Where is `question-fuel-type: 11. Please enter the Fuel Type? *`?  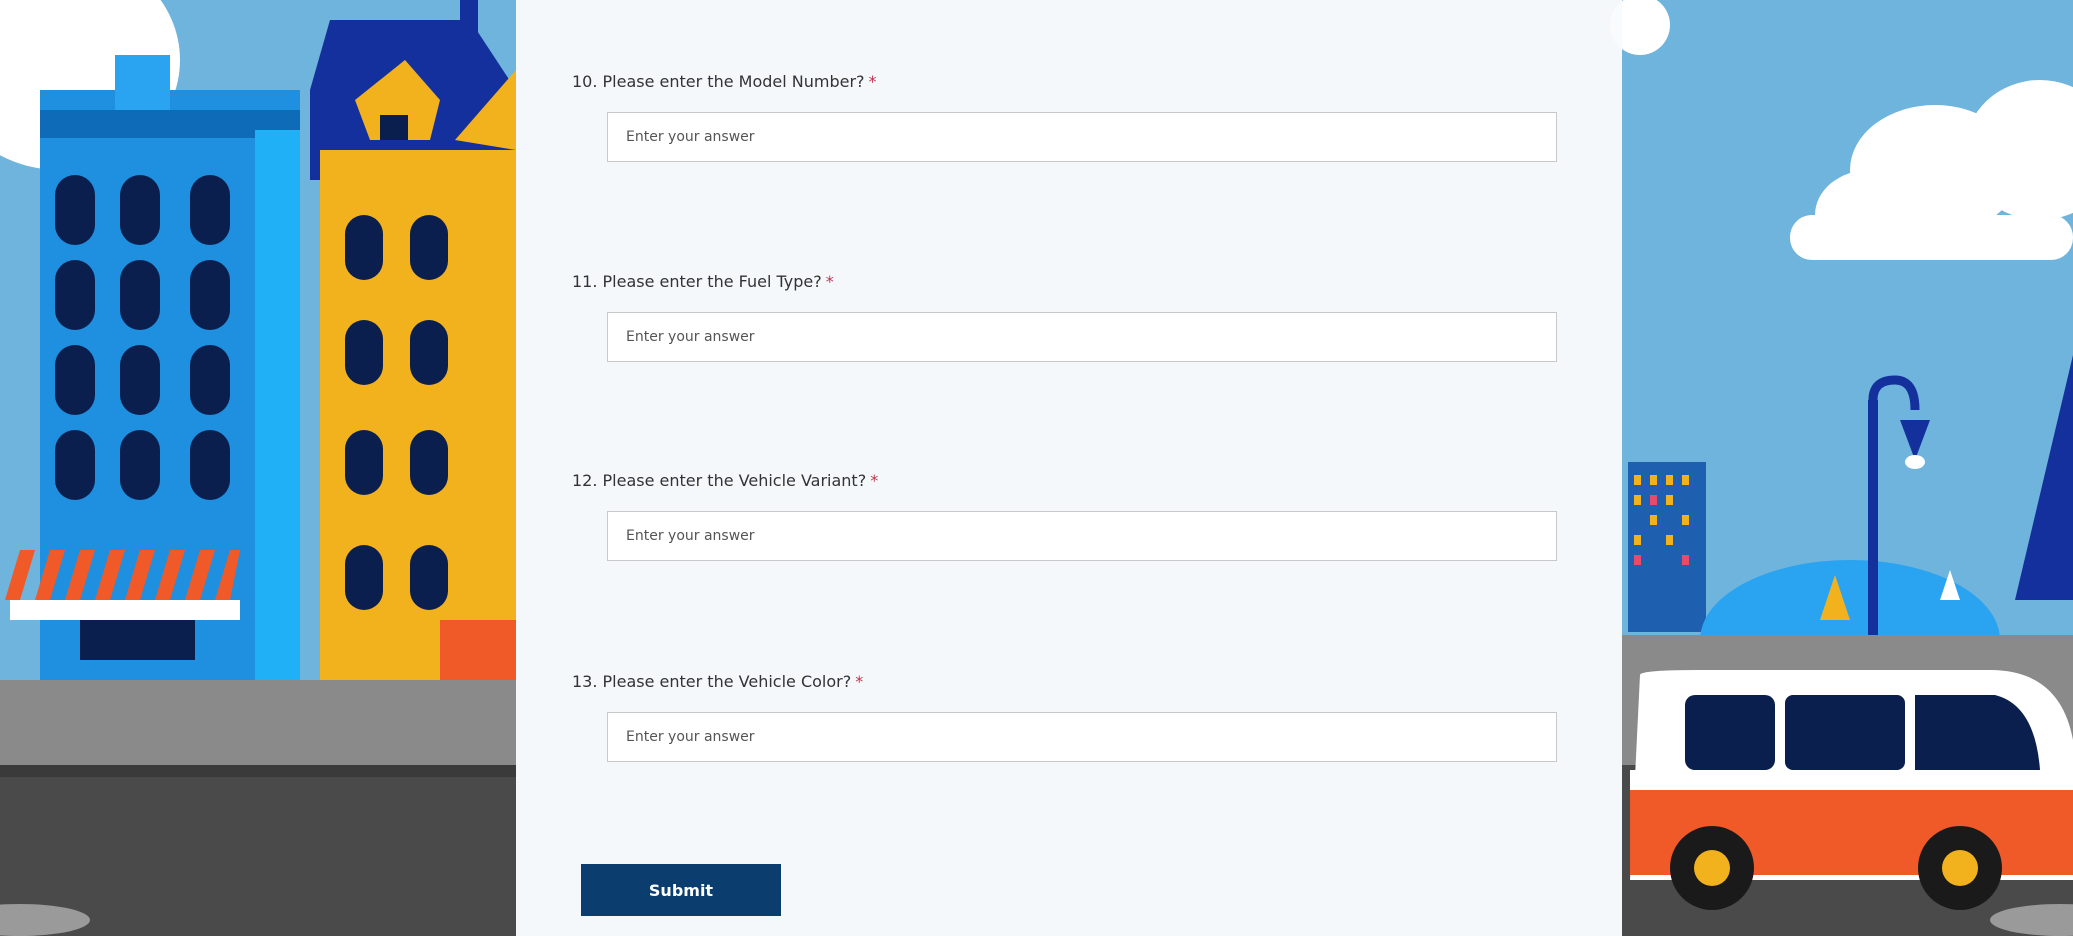
question-fuel-type: 11. Please enter the Fuel Type? * is located at coordinates (1072, 316).